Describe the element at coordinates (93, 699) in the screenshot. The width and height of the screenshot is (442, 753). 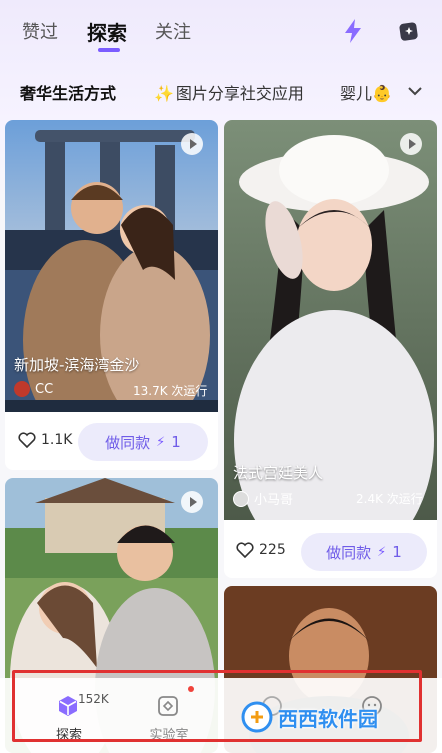
I see `explore-count-badge: 152K` at that location.